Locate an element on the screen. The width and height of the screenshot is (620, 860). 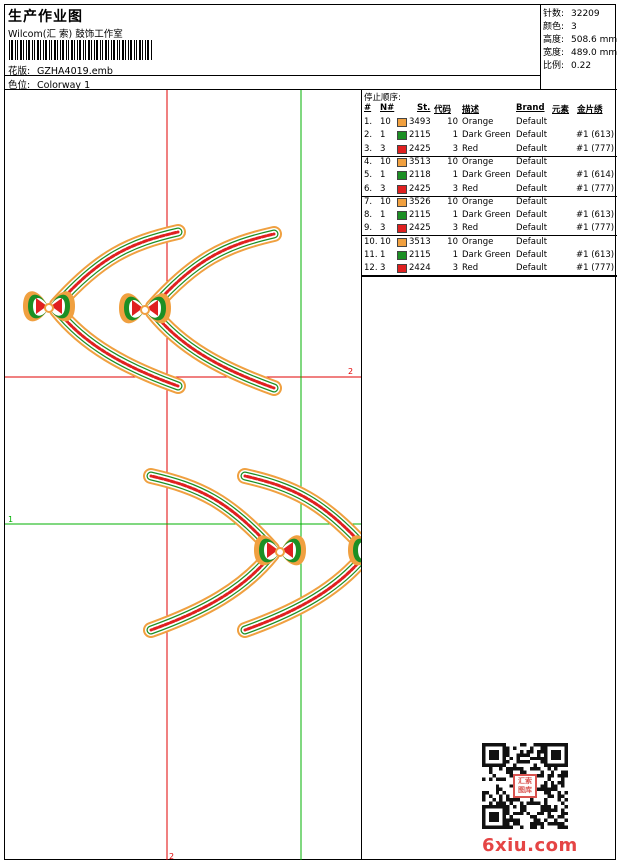
stat-colors: 颜色: 3 is located at coordinates (560, 27).